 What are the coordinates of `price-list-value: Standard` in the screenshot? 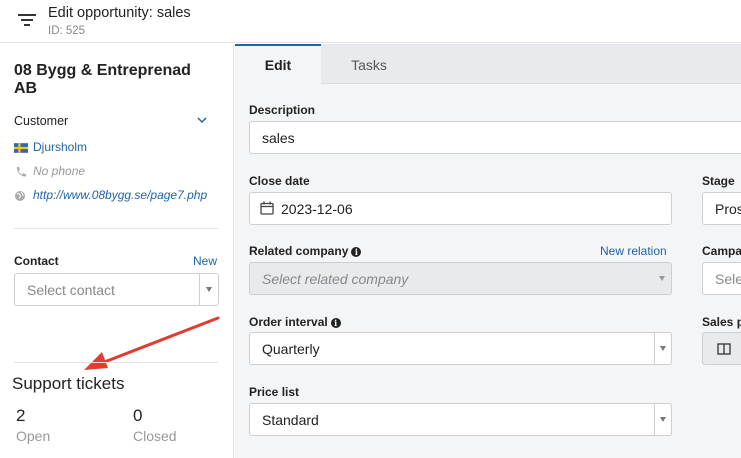 It's located at (290, 420).